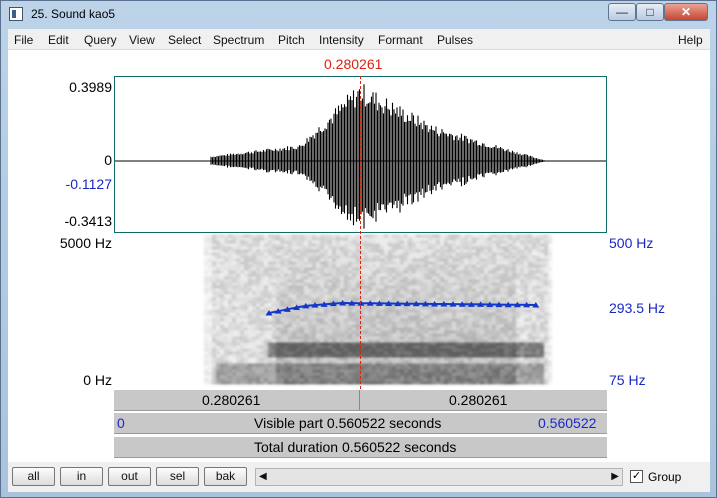 Image resolution: width=717 pixels, height=498 pixels. Describe the element at coordinates (631, 243) in the screenshot. I see `pitch-top-label: 500 Hz` at that location.